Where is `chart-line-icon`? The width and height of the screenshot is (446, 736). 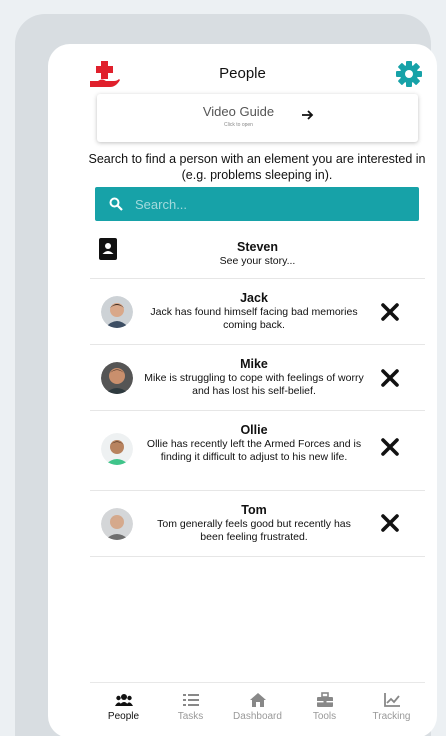
chart-line-icon is located at coordinates (391, 700).